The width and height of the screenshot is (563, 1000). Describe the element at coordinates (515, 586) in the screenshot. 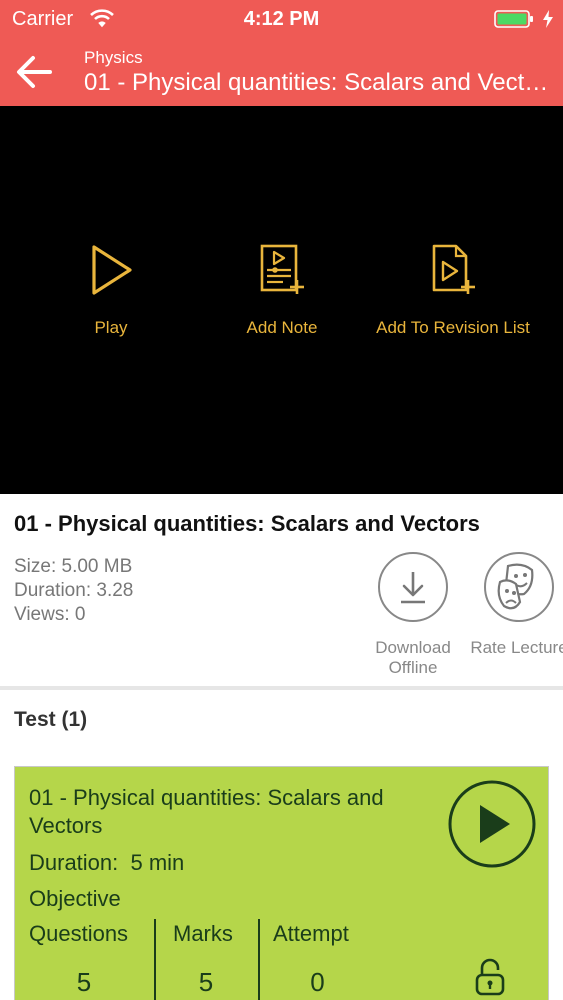

I see `theater-masks-icon` at that location.